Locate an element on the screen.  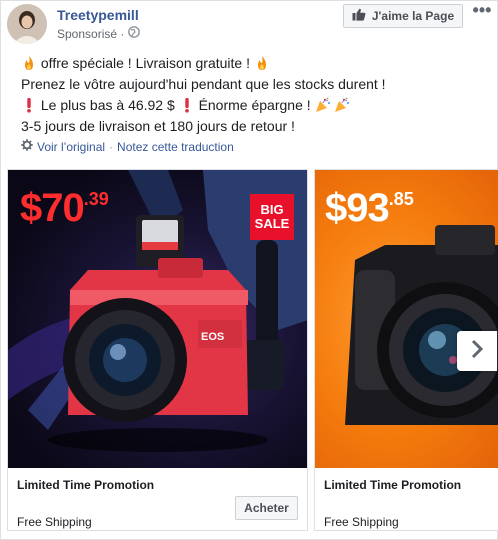
page-avatar is located at coordinates (27, 24).